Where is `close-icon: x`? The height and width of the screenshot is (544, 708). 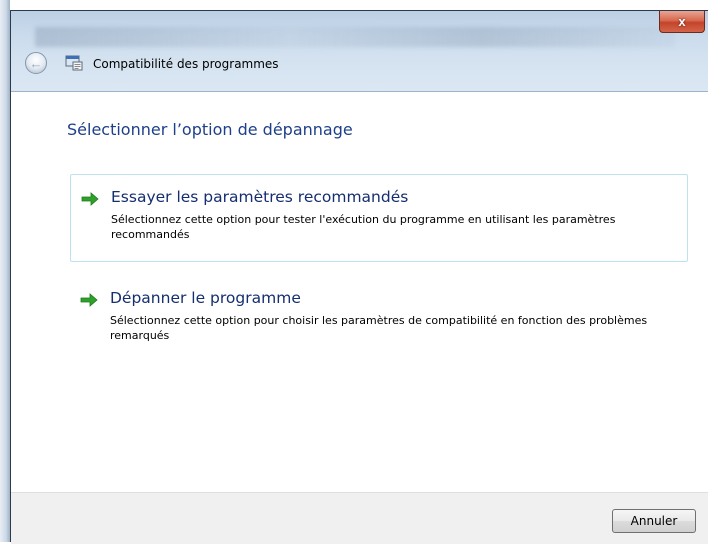
close-icon: x is located at coordinates (682, 21).